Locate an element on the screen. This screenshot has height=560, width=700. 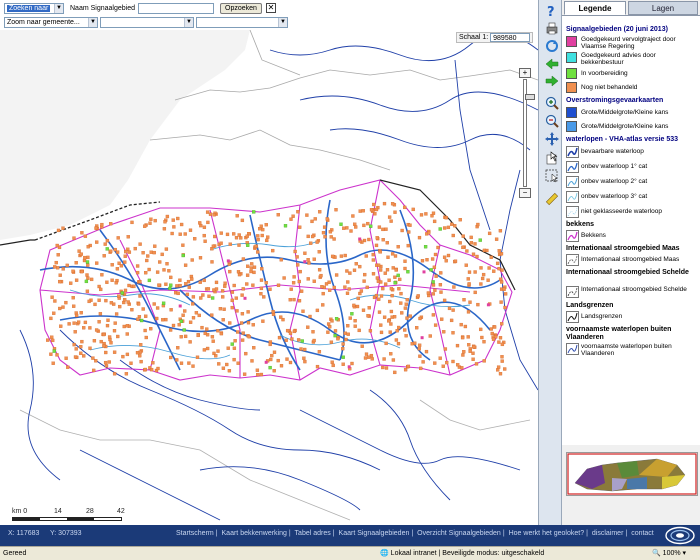
clear-search-icon: ✕ is located at coordinates (271, 8).